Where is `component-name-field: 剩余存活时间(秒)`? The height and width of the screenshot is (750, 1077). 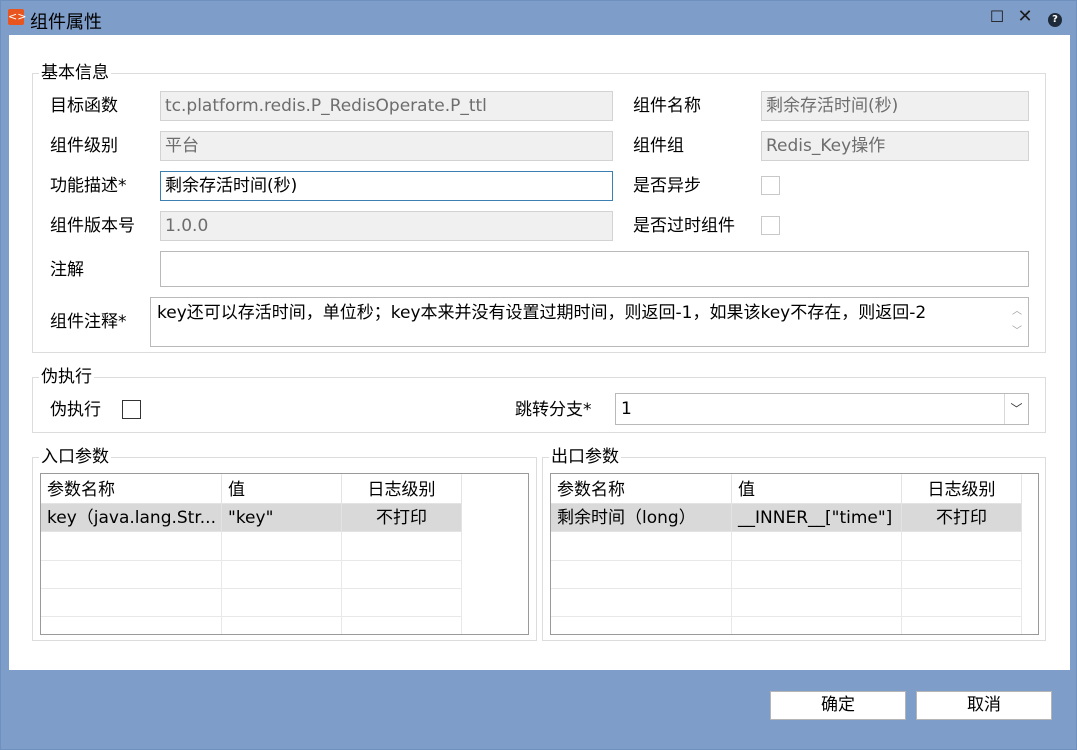 component-name-field: 剩余存活时间(秒) is located at coordinates (895, 106).